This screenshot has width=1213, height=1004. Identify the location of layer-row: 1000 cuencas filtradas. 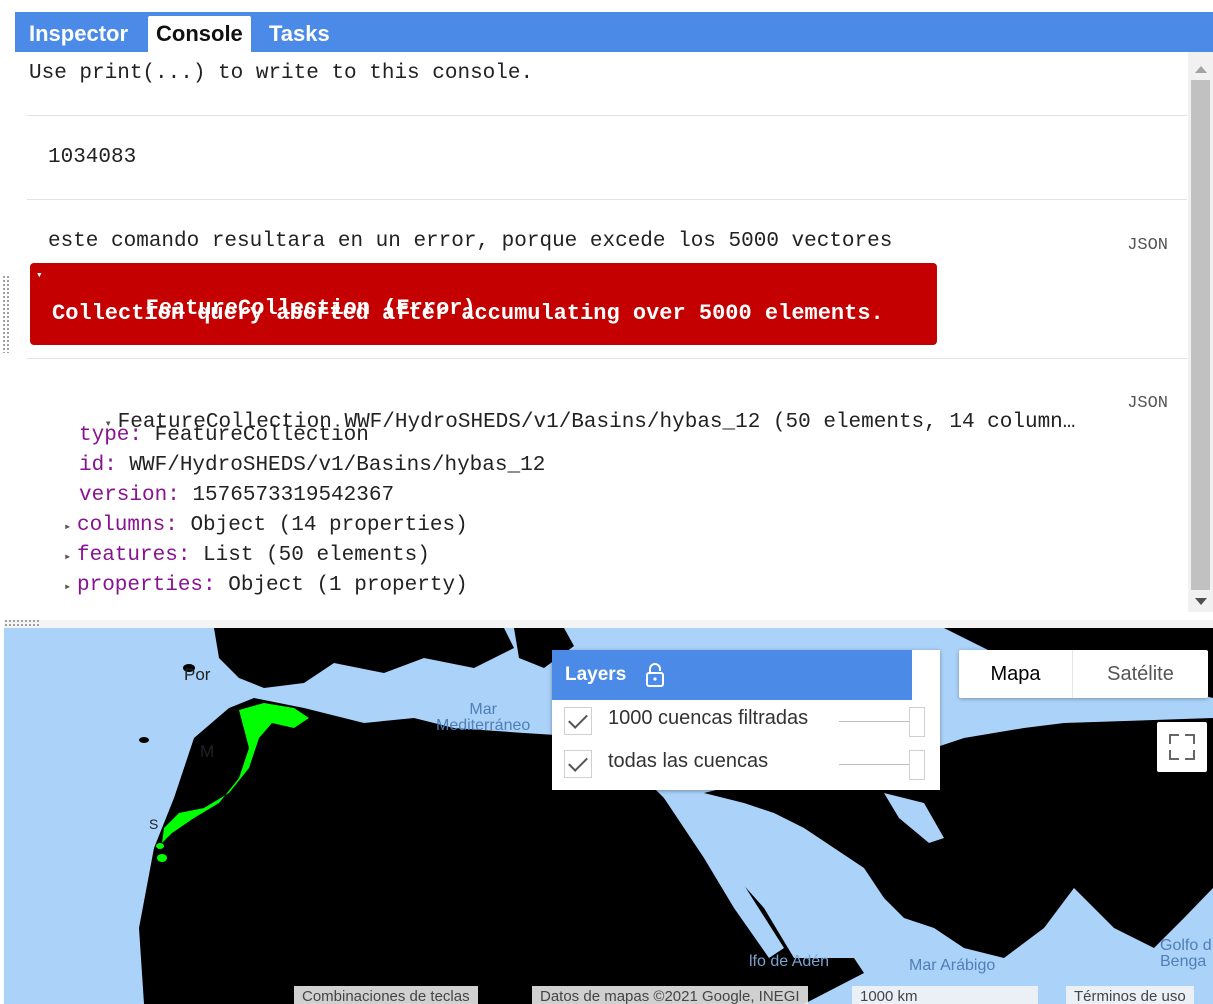
(746, 721).